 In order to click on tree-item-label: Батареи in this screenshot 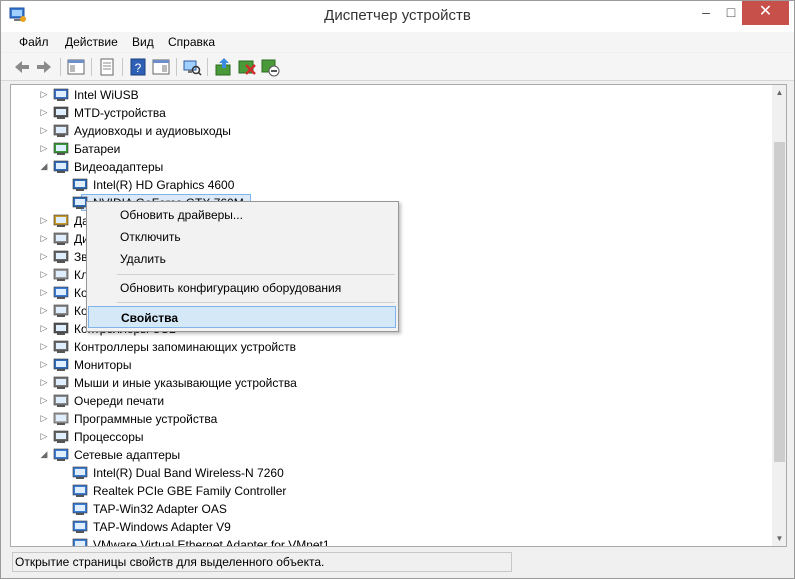, I will do `click(97, 149)`.